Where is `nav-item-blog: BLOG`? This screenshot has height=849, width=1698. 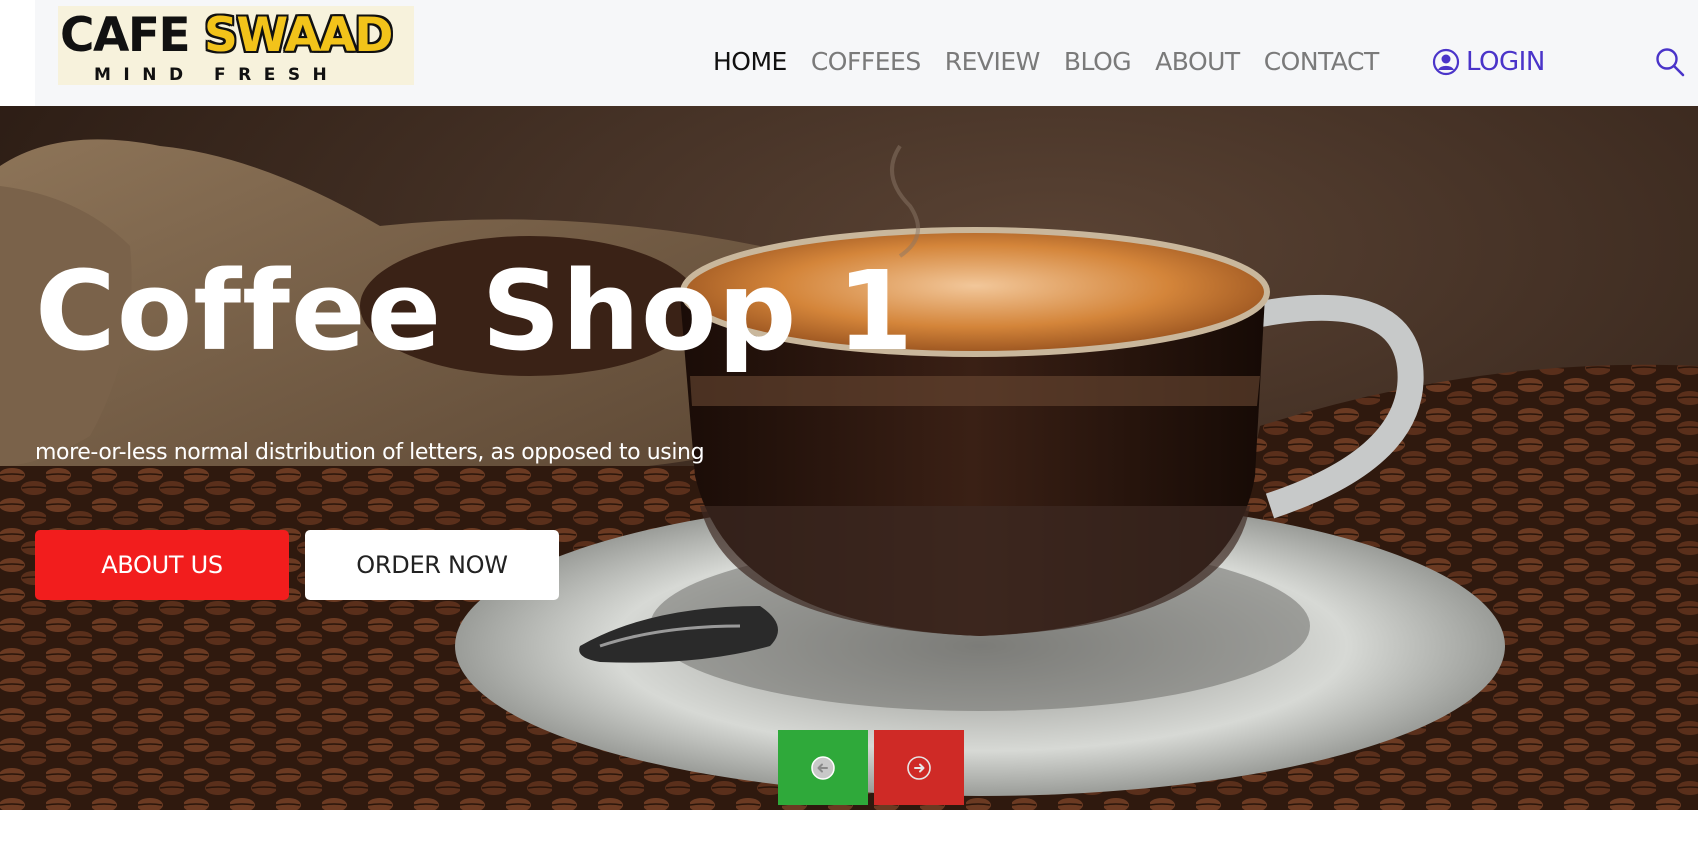
nav-item-blog: BLOG is located at coordinates (1098, 62).